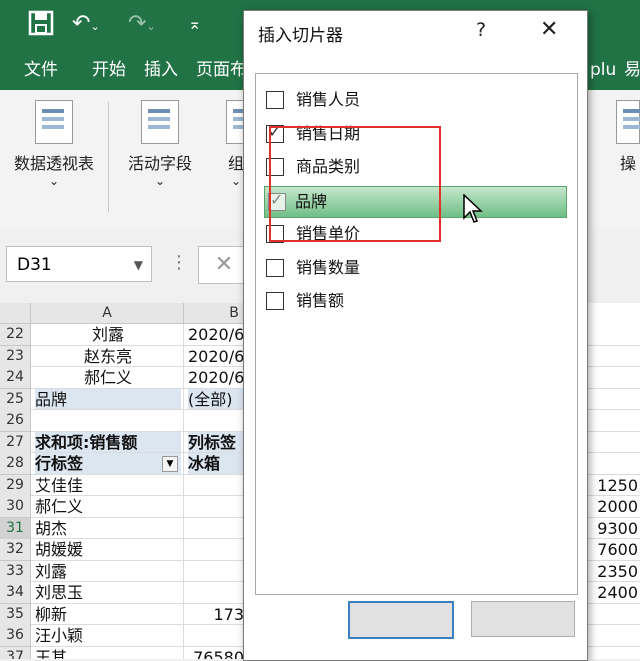 The width and height of the screenshot is (640, 661). I want to click on chevron-down-icon: ▼, so click(138, 265).